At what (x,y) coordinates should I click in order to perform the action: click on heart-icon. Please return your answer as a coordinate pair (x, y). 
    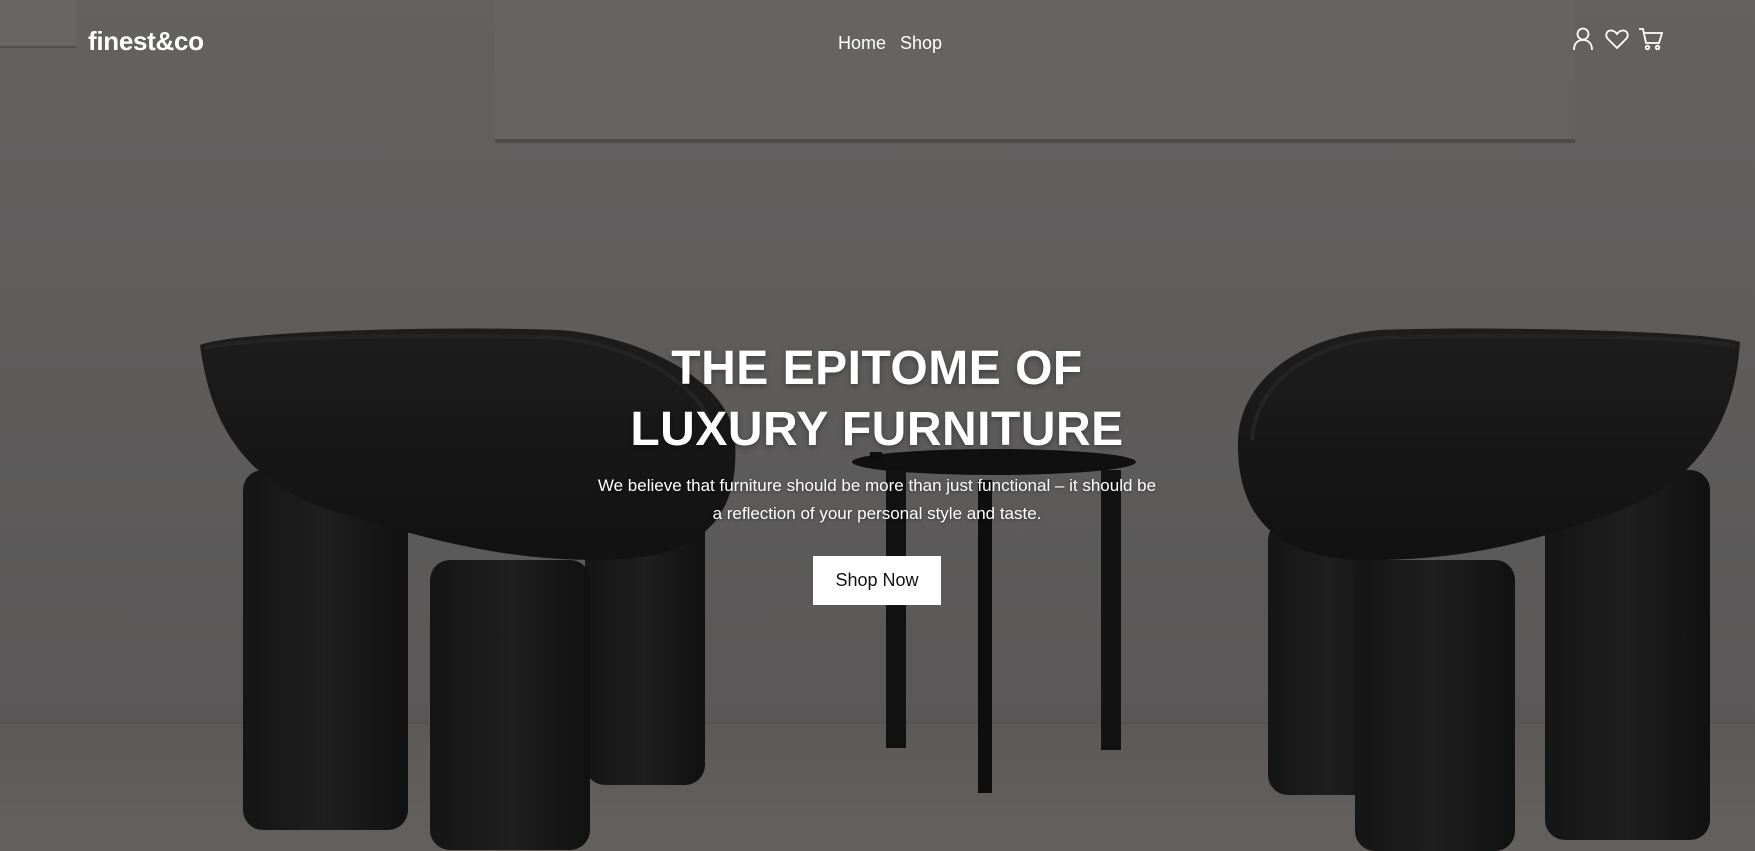
    Looking at the image, I should click on (1617, 39).